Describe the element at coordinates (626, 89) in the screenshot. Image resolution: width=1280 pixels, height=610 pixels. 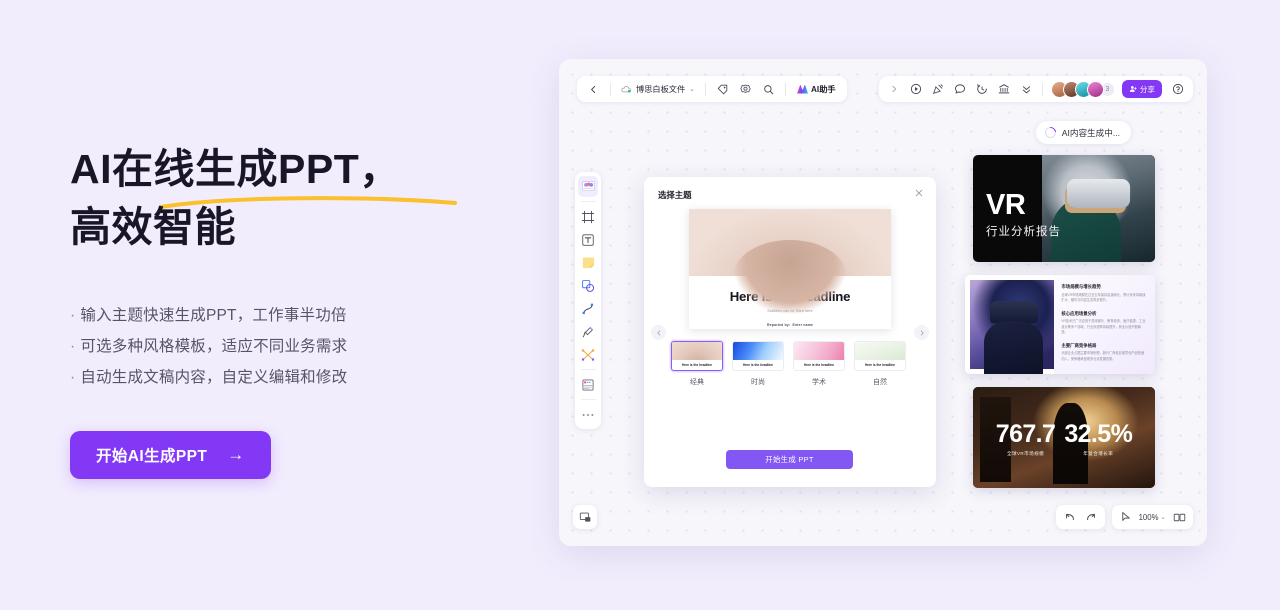
I see `cloud-save-icon` at that location.